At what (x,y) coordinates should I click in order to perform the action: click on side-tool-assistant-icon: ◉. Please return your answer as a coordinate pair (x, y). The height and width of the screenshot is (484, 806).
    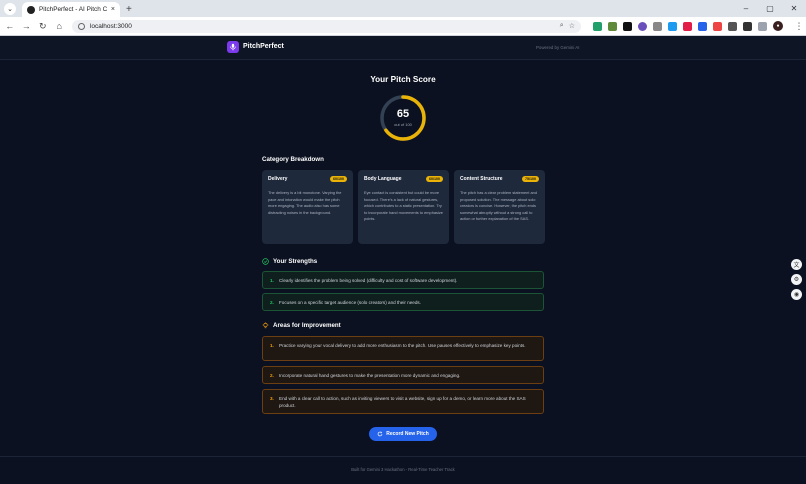
    Looking at the image, I should click on (796, 294).